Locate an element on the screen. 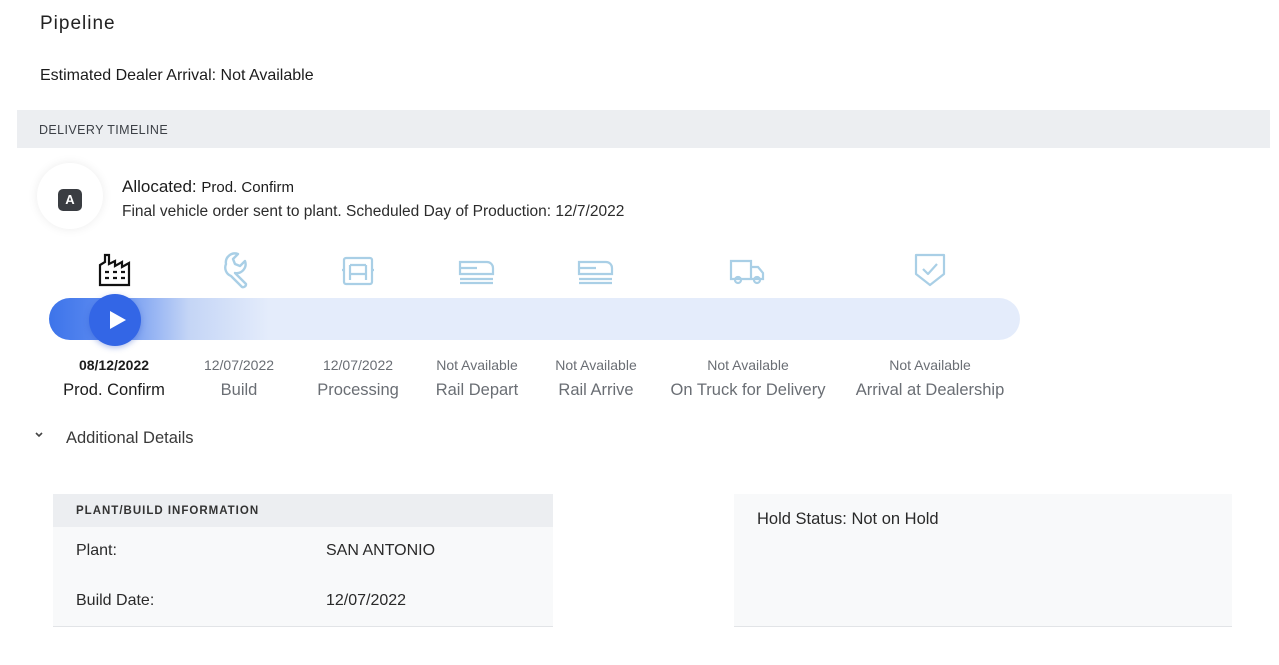 The height and width of the screenshot is (665, 1279). chevron-down-icon is located at coordinates (39, 436).